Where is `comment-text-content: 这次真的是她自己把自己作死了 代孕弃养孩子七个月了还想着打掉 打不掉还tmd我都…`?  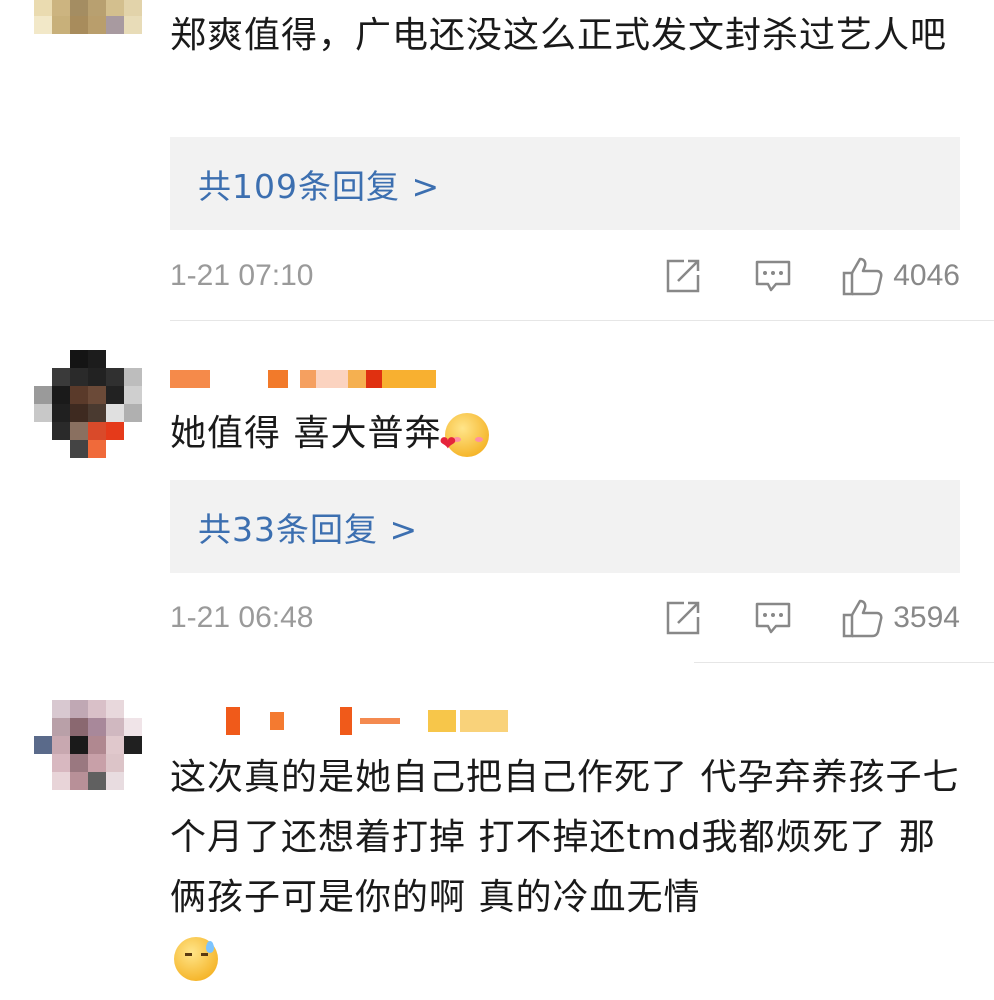
comment-text-content: 这次真的是她自己把自己作死了 代孕弃养孩子七个月了还想着打掉 打不掉还tmd我都… is located at coordinates (565, 837).